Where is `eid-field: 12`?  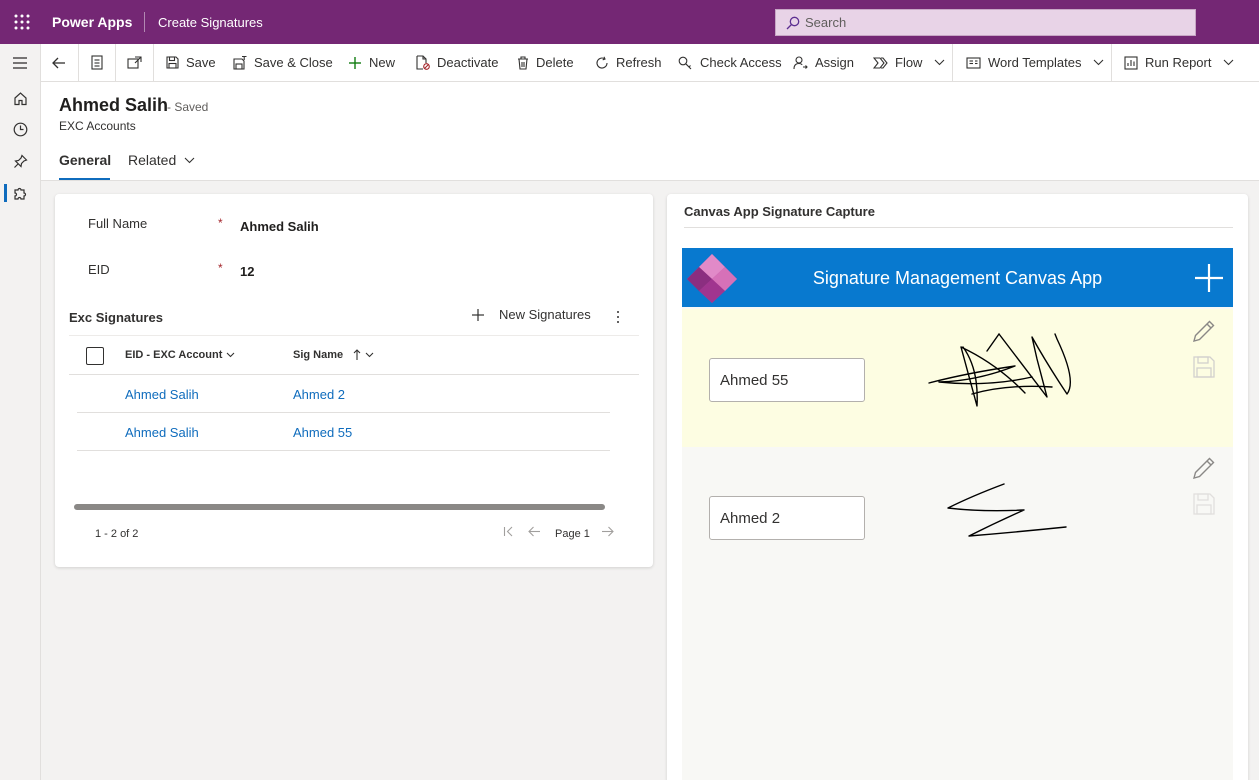
eid-field: 12 is located at coordinates (247, 271).